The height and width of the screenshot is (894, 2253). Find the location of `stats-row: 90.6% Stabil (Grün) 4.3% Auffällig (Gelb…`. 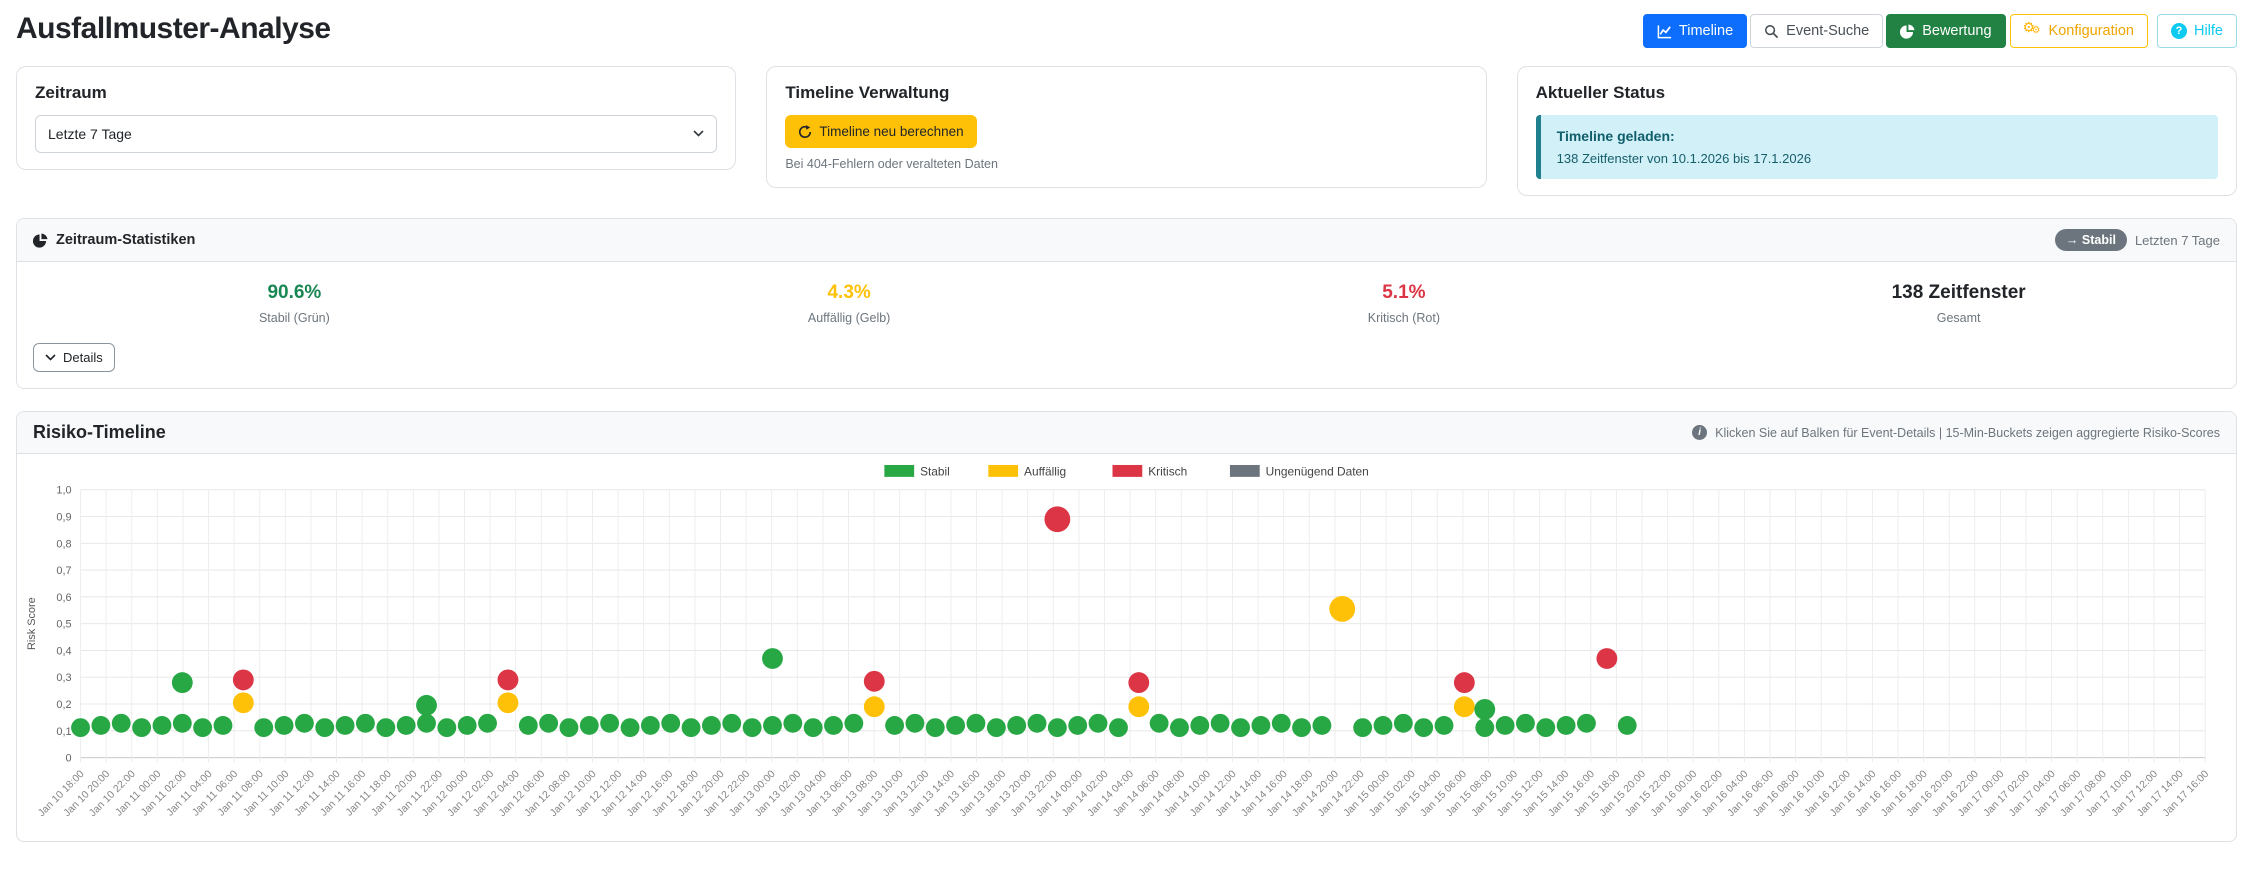

stats-row: 90.6% Stabil (Grün) 4.3% Auffällig (Gelb… is located at coordinates (1126, 296).